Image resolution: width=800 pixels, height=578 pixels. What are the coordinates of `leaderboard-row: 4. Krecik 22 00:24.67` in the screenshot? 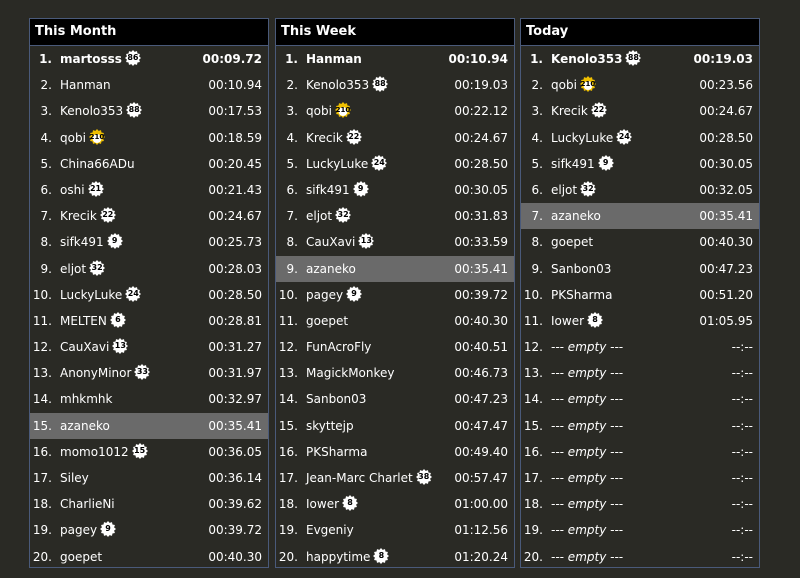 It's located at (395, 138).